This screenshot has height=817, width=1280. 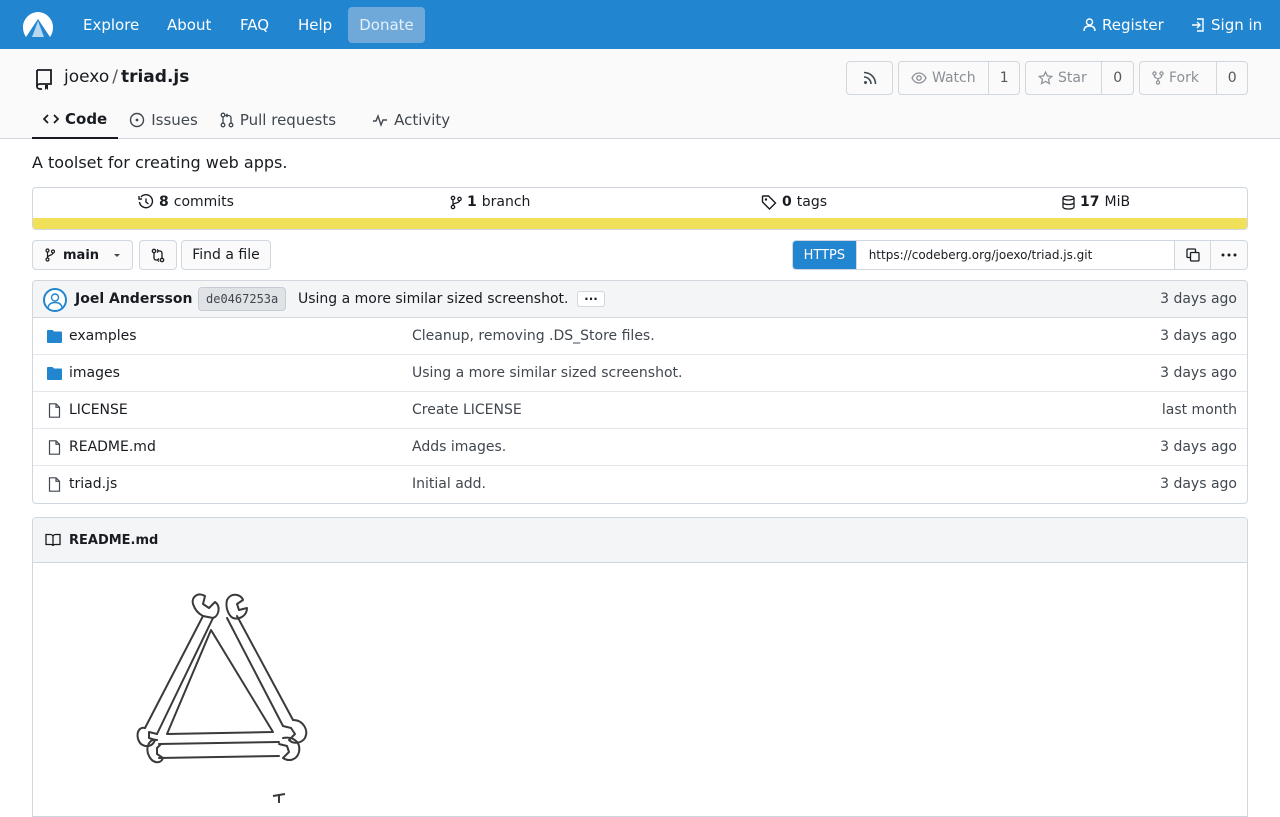 I want to click on sign-in-link: Sign in, so click(x=1226, y=24).